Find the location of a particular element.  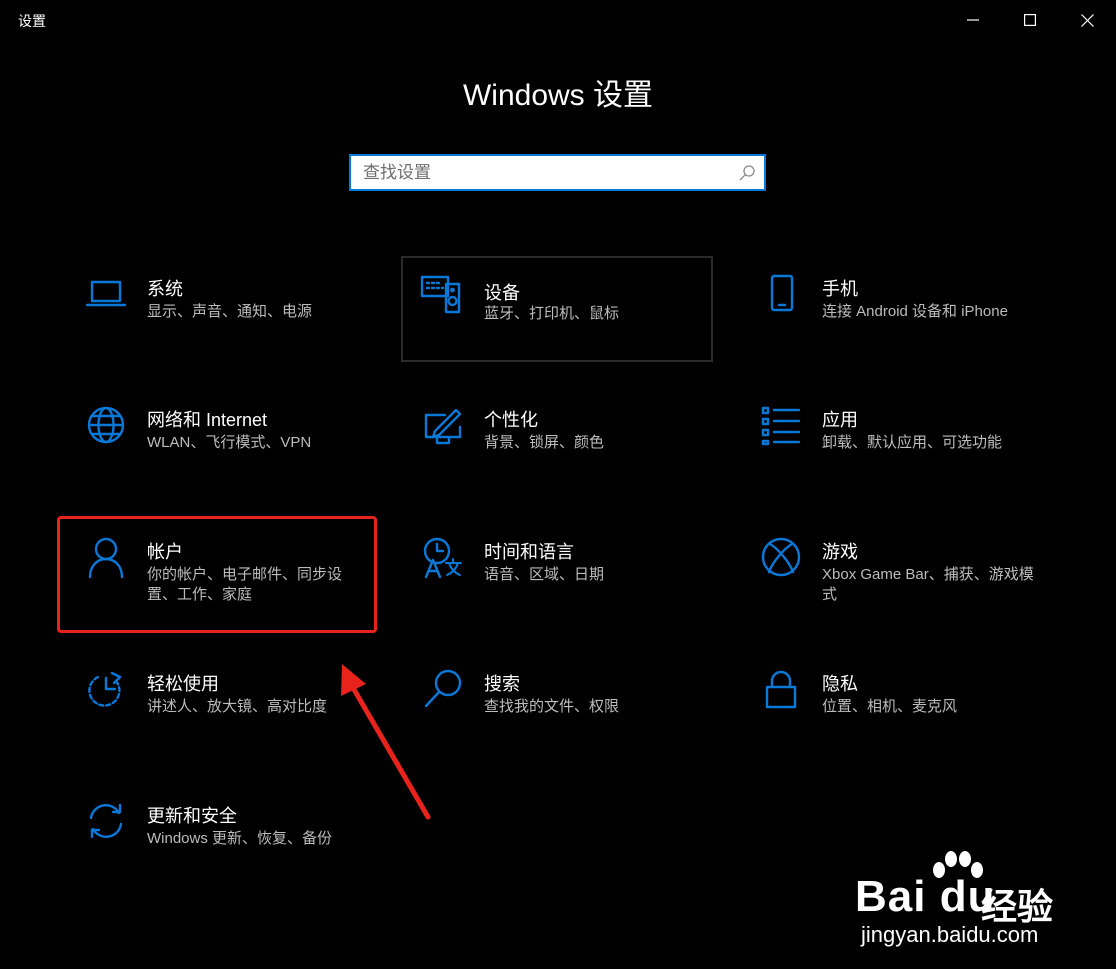

baidu-watermark: Bai du 经验 jingyan.baidu.com is located at coordinates (957, 902).